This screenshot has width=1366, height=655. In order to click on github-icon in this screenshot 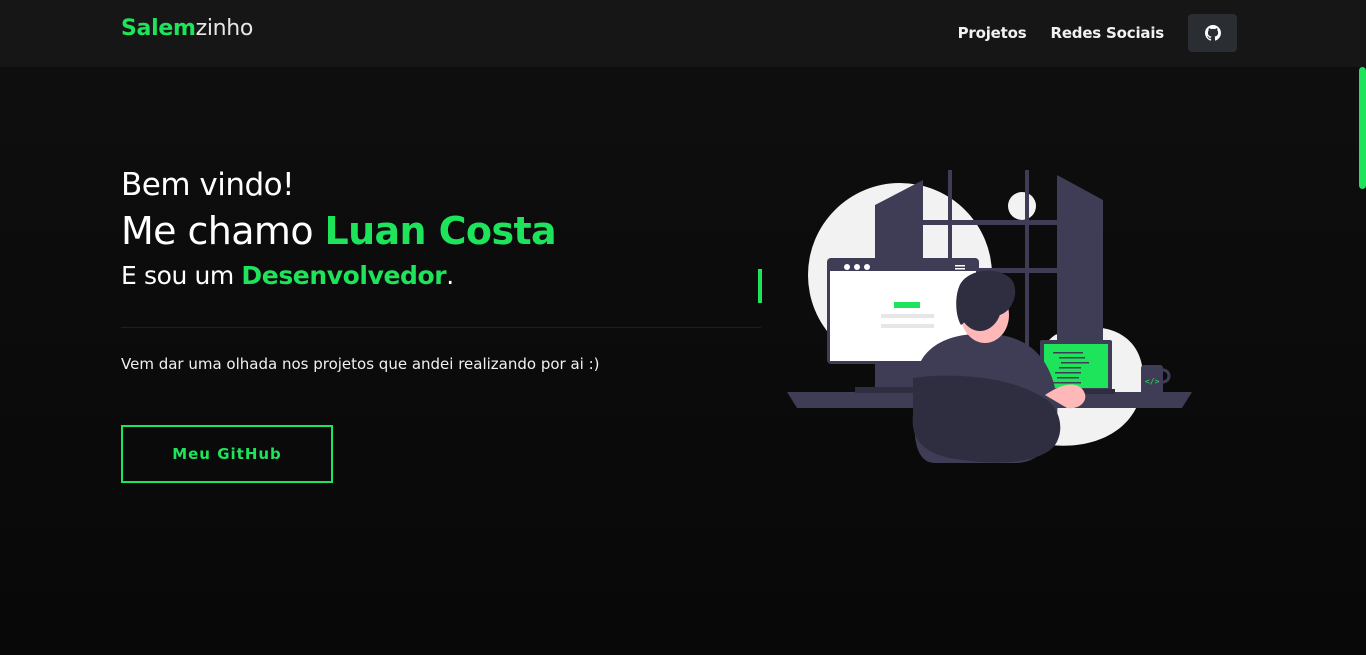, I will do `click(1212, 33)`.